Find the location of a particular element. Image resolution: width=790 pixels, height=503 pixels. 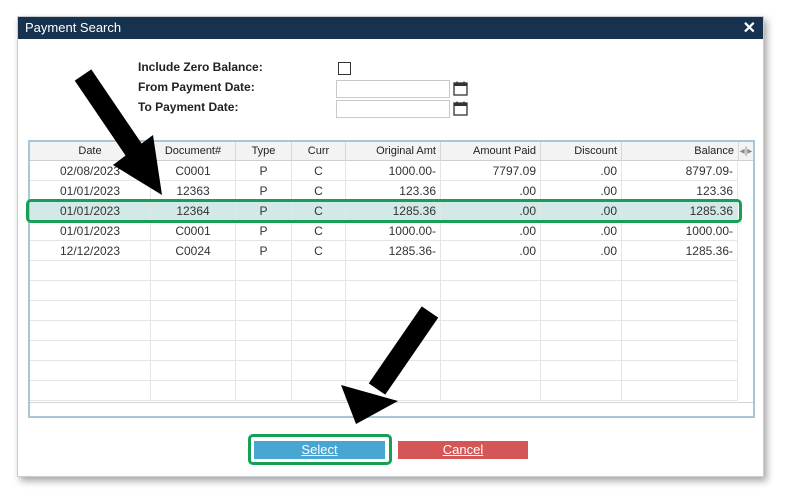

column-header-document: Document# is located at coordinates (193, 151).